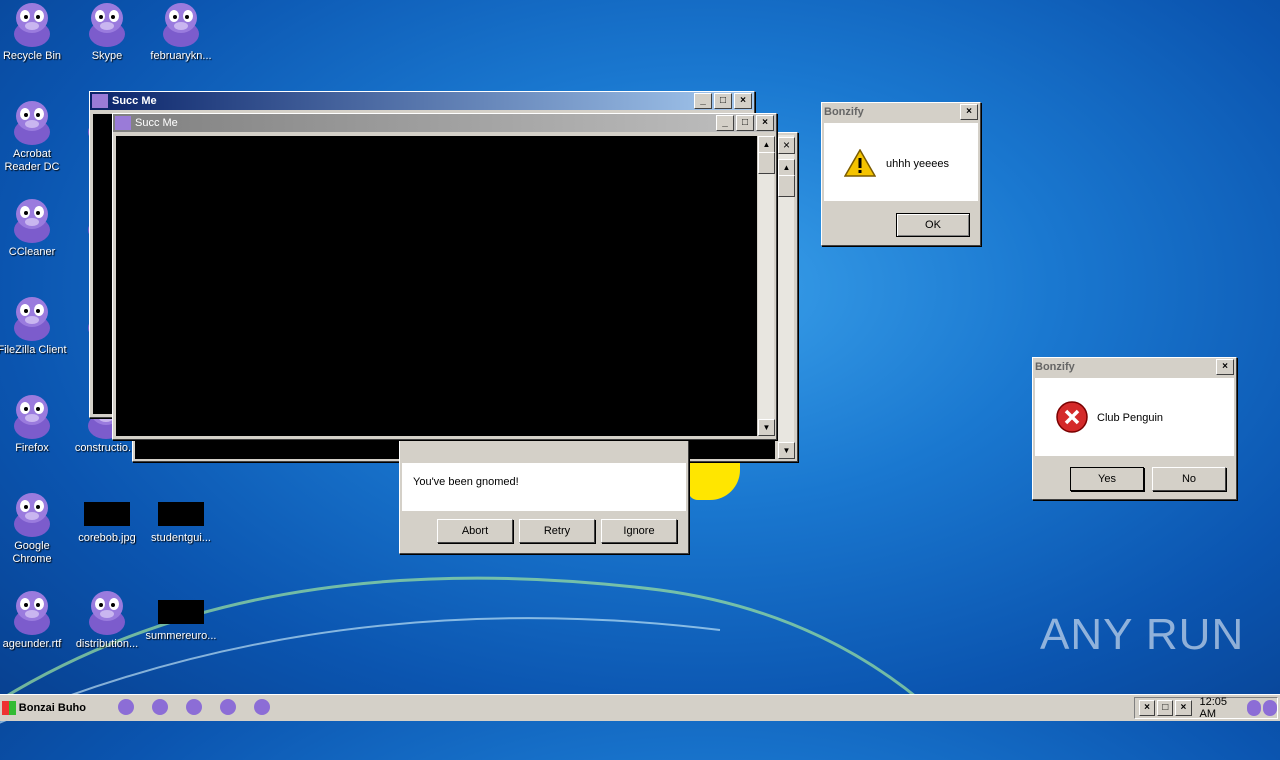 This screenshot has height=760, width=1280. Describe the element at coordinates (860, 163) in the screenshot. I see `warning-icon` at that location.